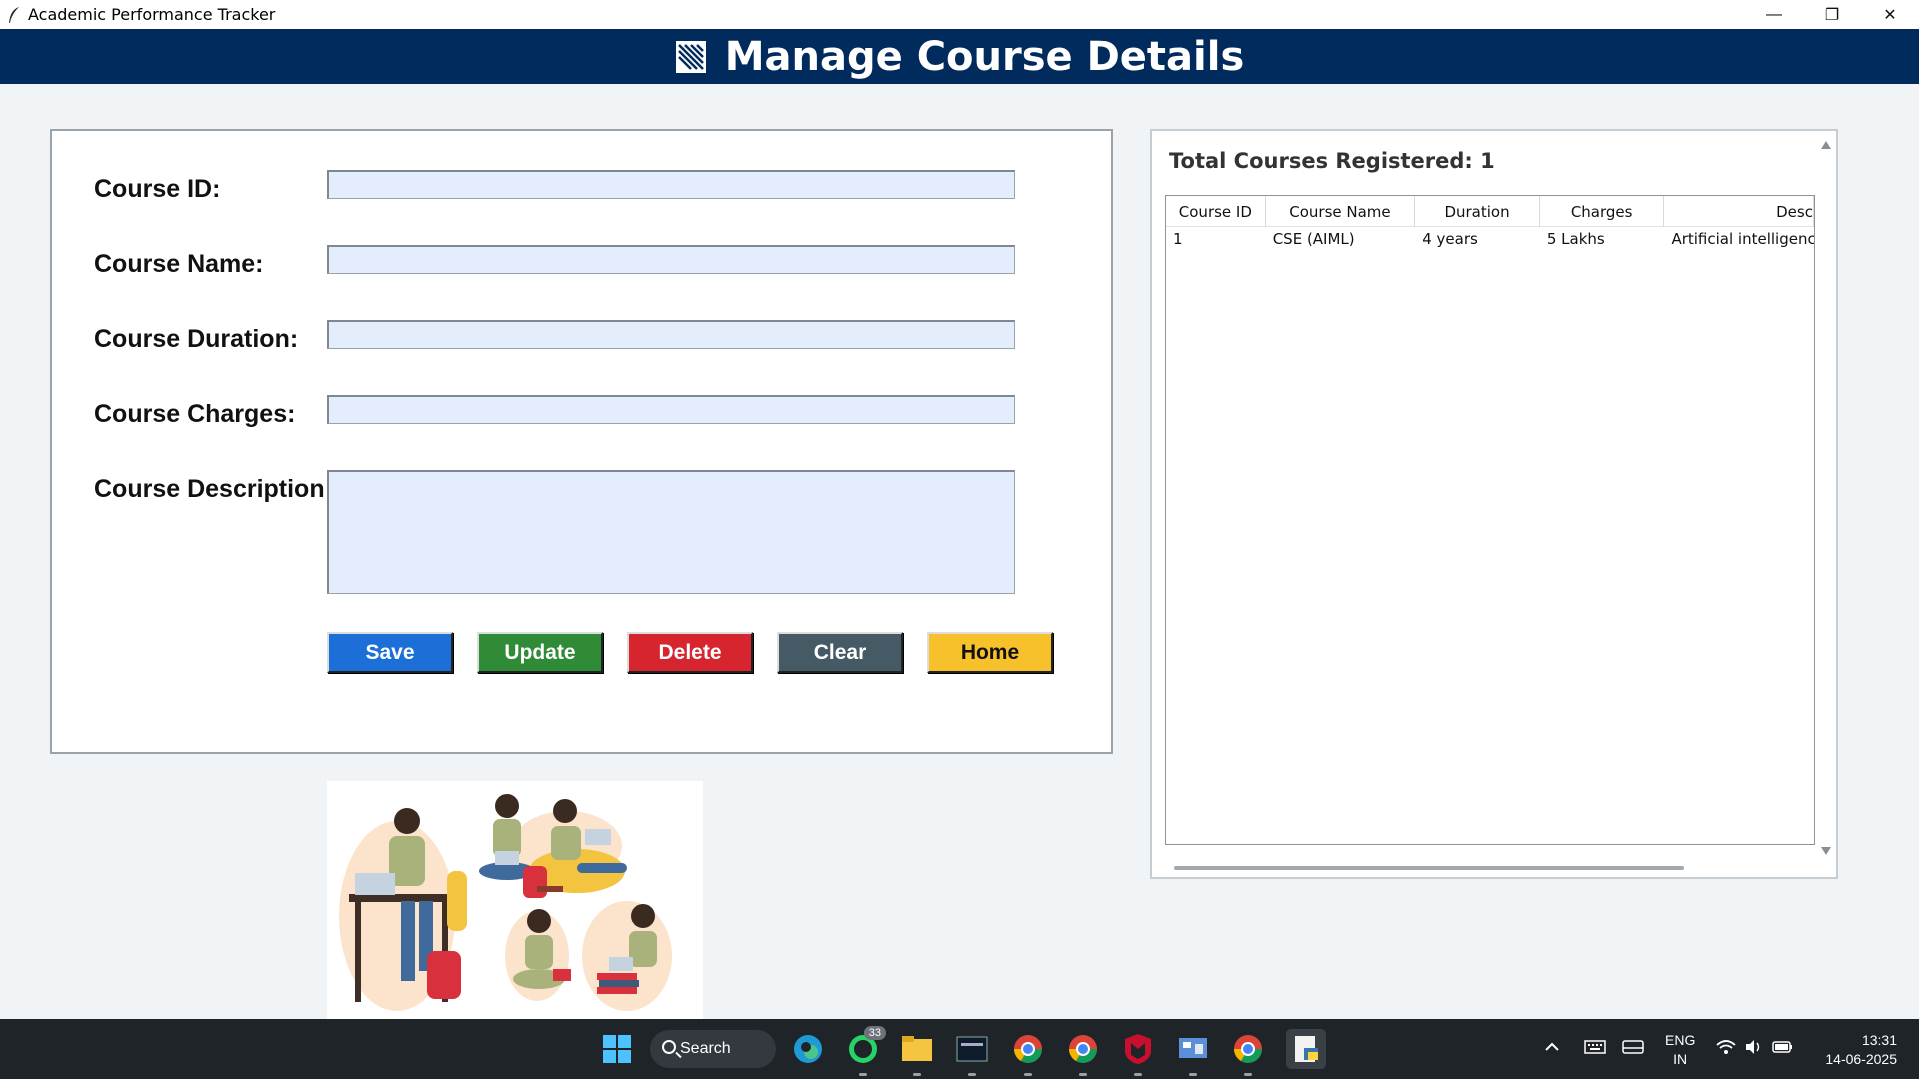  Describe the element at coordinates (157, 189) in the screenshot. I see `course-id-label: Course ID:` at that location.